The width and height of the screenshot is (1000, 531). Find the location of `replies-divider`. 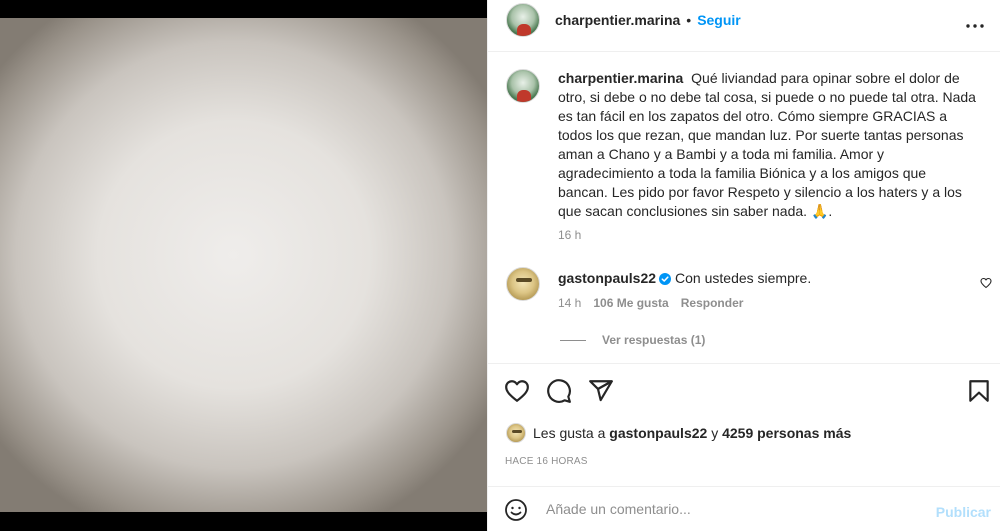

replies-divider is located at coordinates (573, 340).